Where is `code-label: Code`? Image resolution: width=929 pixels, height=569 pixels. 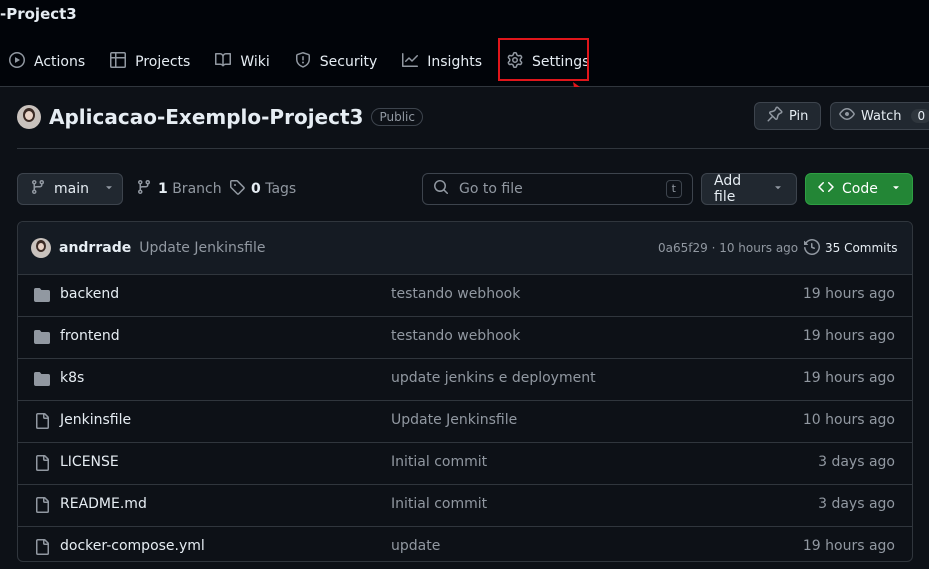 code-label: Code is located at coordinates (860, 189).